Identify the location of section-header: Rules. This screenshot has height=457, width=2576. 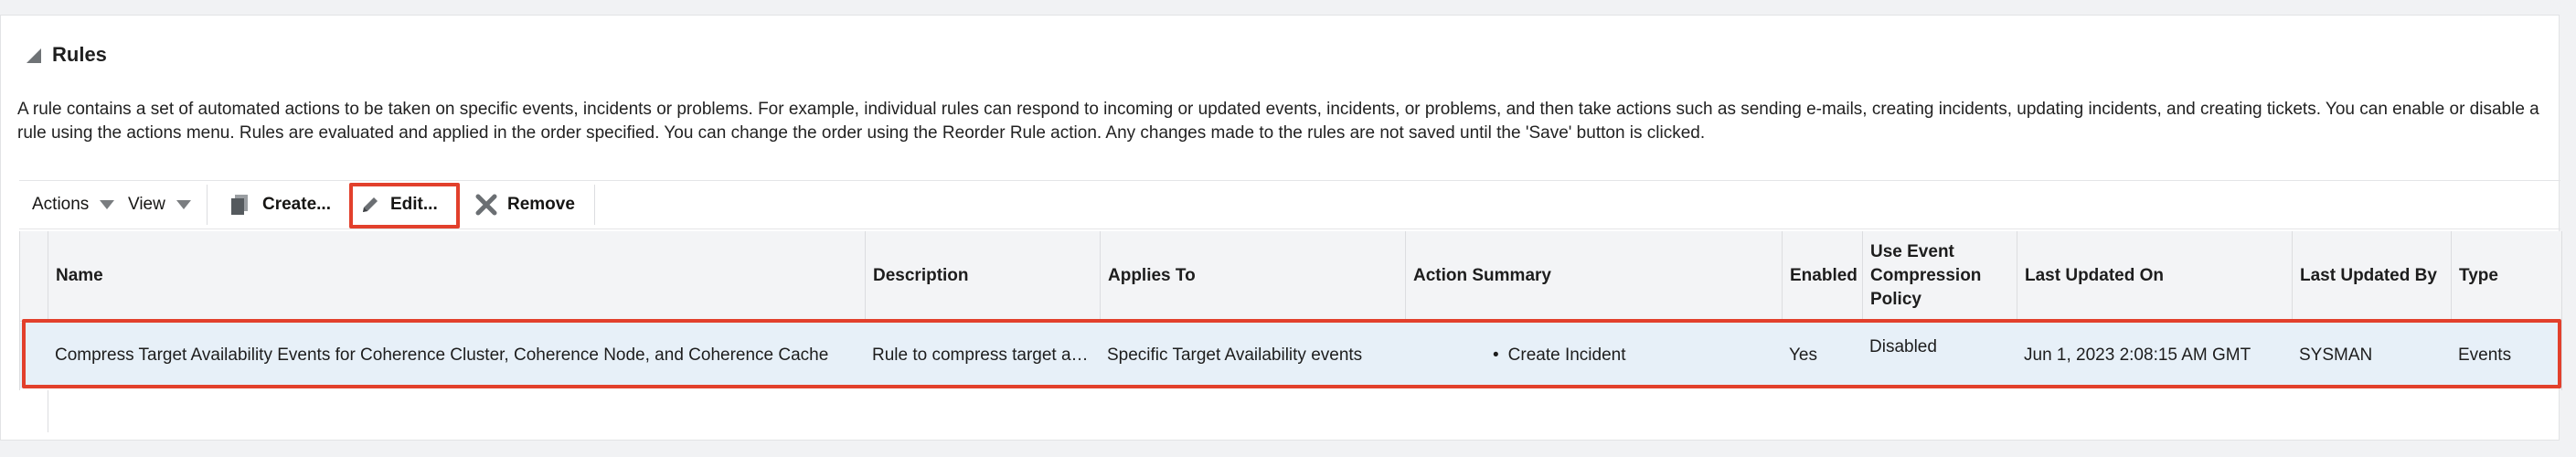
(67, 54).